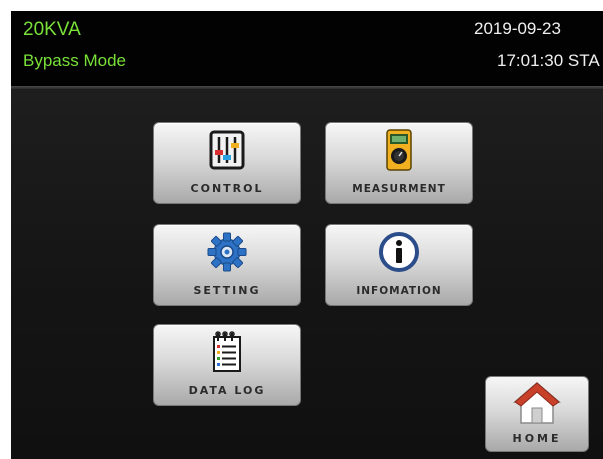  I want to click on multimeter-icon, so click(399, 150).